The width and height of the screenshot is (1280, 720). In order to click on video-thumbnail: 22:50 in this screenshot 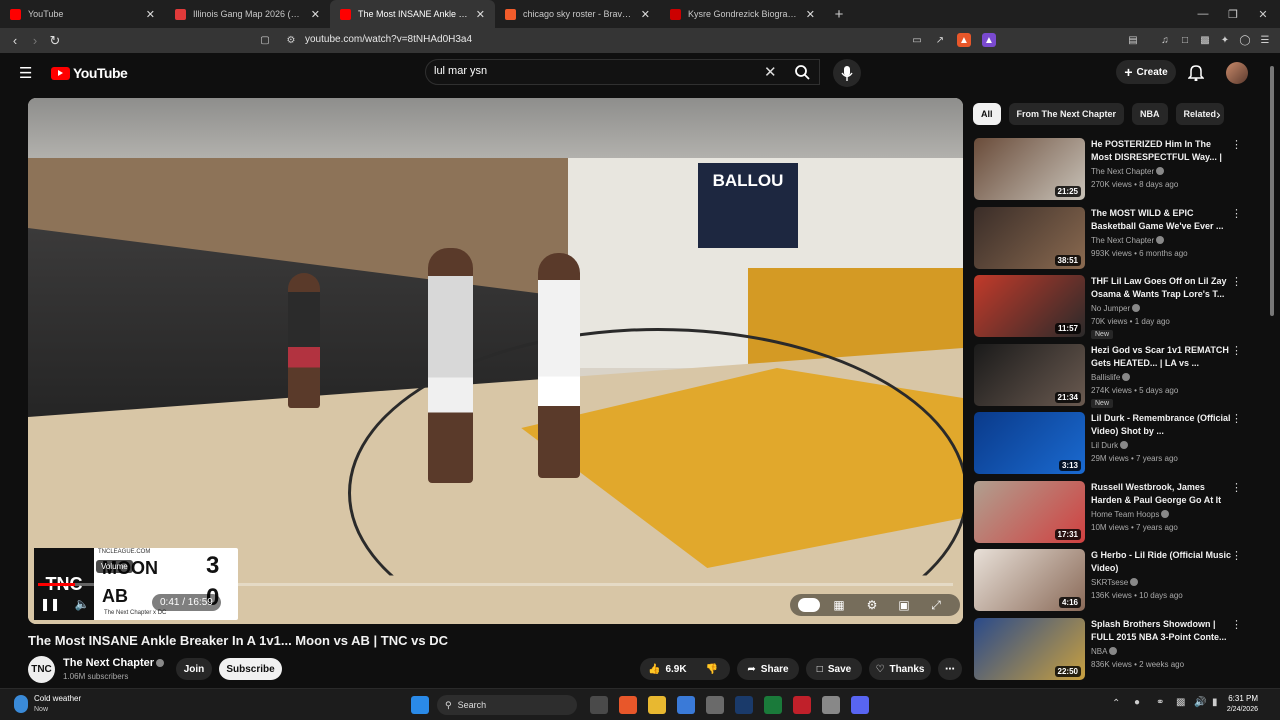, I will do `click(1029, 648)`.